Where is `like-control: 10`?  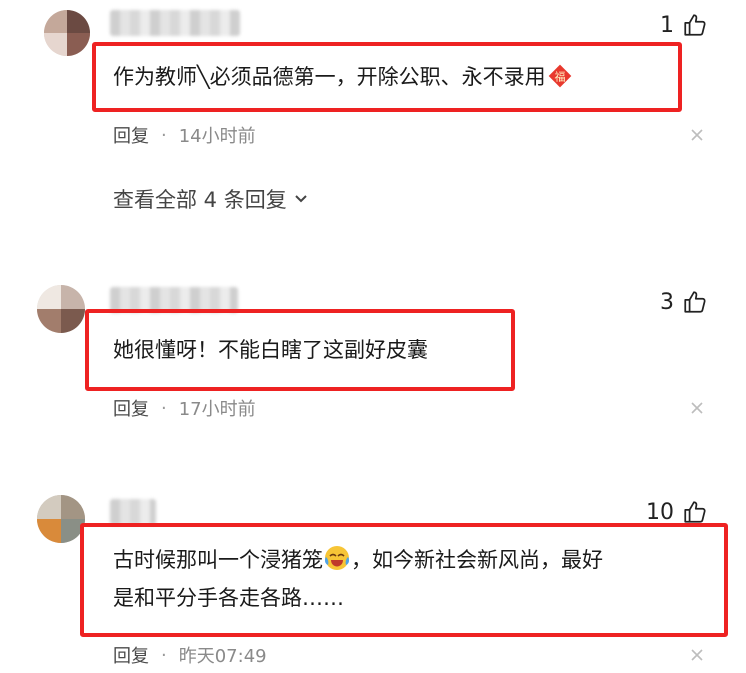 like-control: 10 is located at coordinates (677, 512).